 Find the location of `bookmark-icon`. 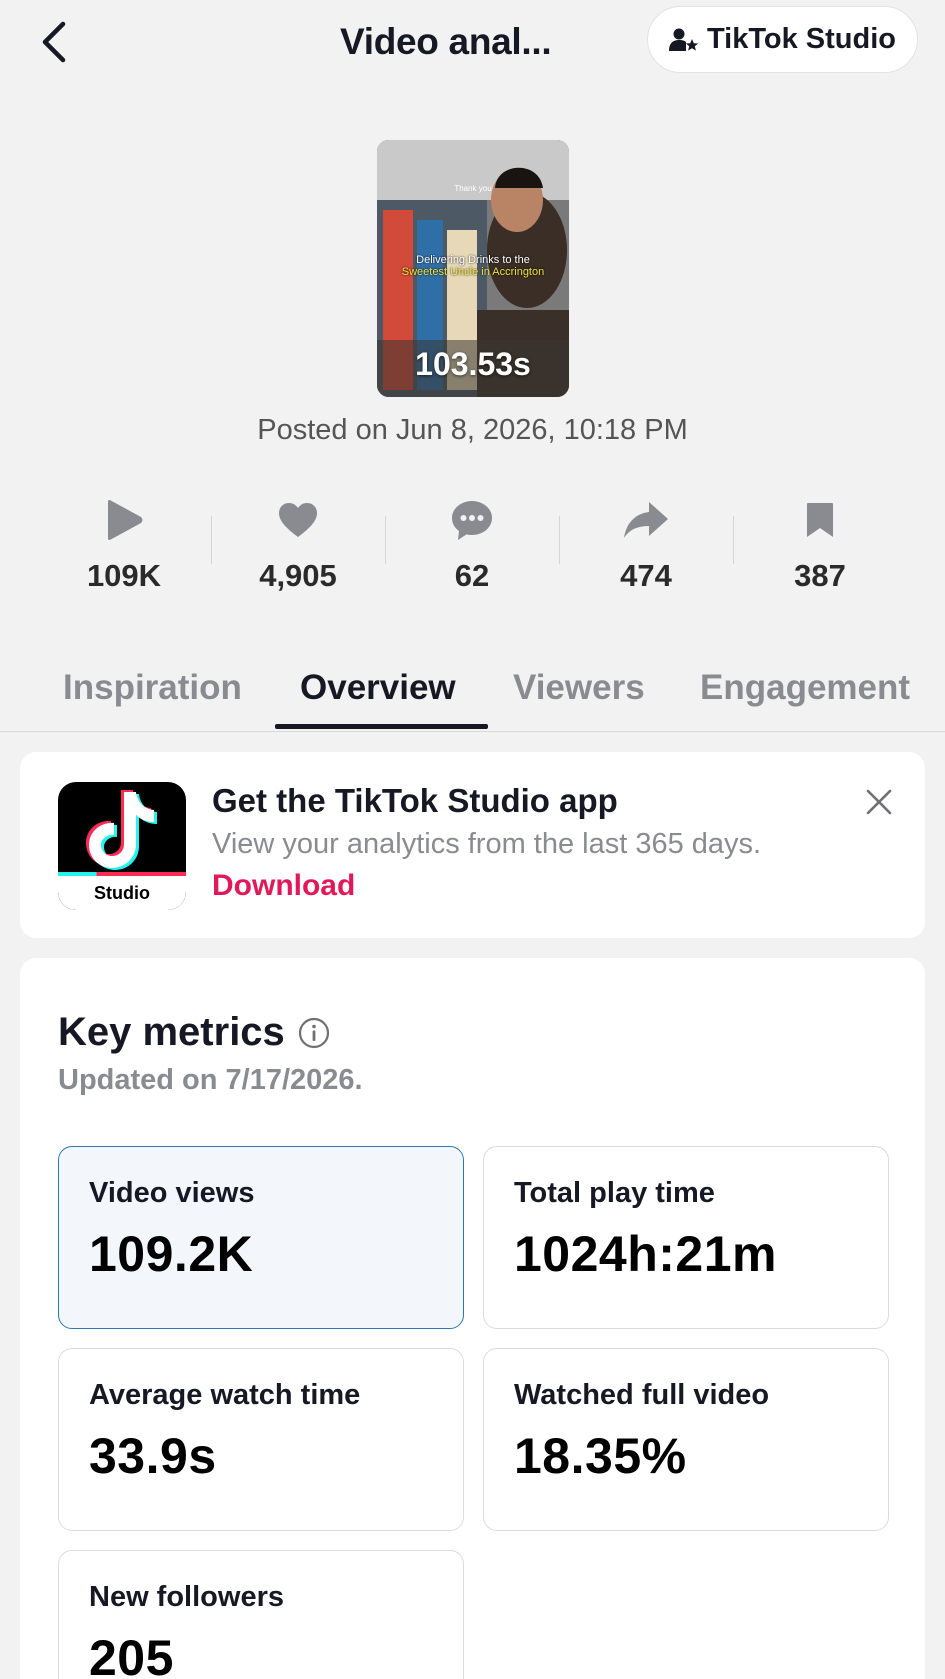

bookmark-icon is located at coordinates (820, 520).